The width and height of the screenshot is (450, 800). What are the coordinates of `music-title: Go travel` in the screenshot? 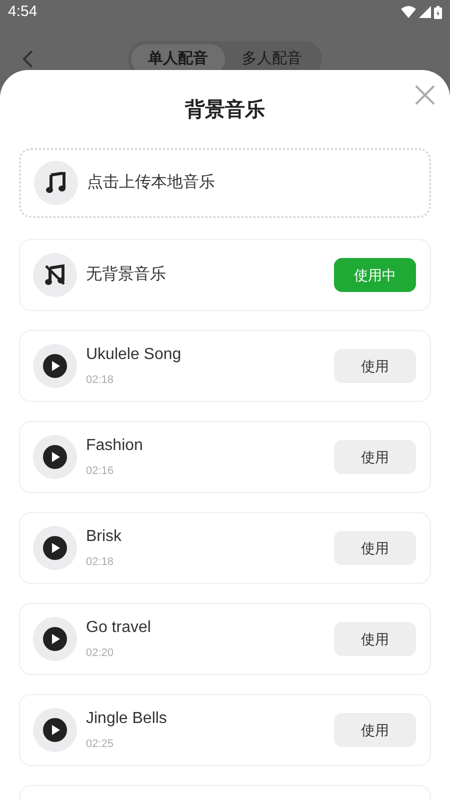 It's located at (119, 628).